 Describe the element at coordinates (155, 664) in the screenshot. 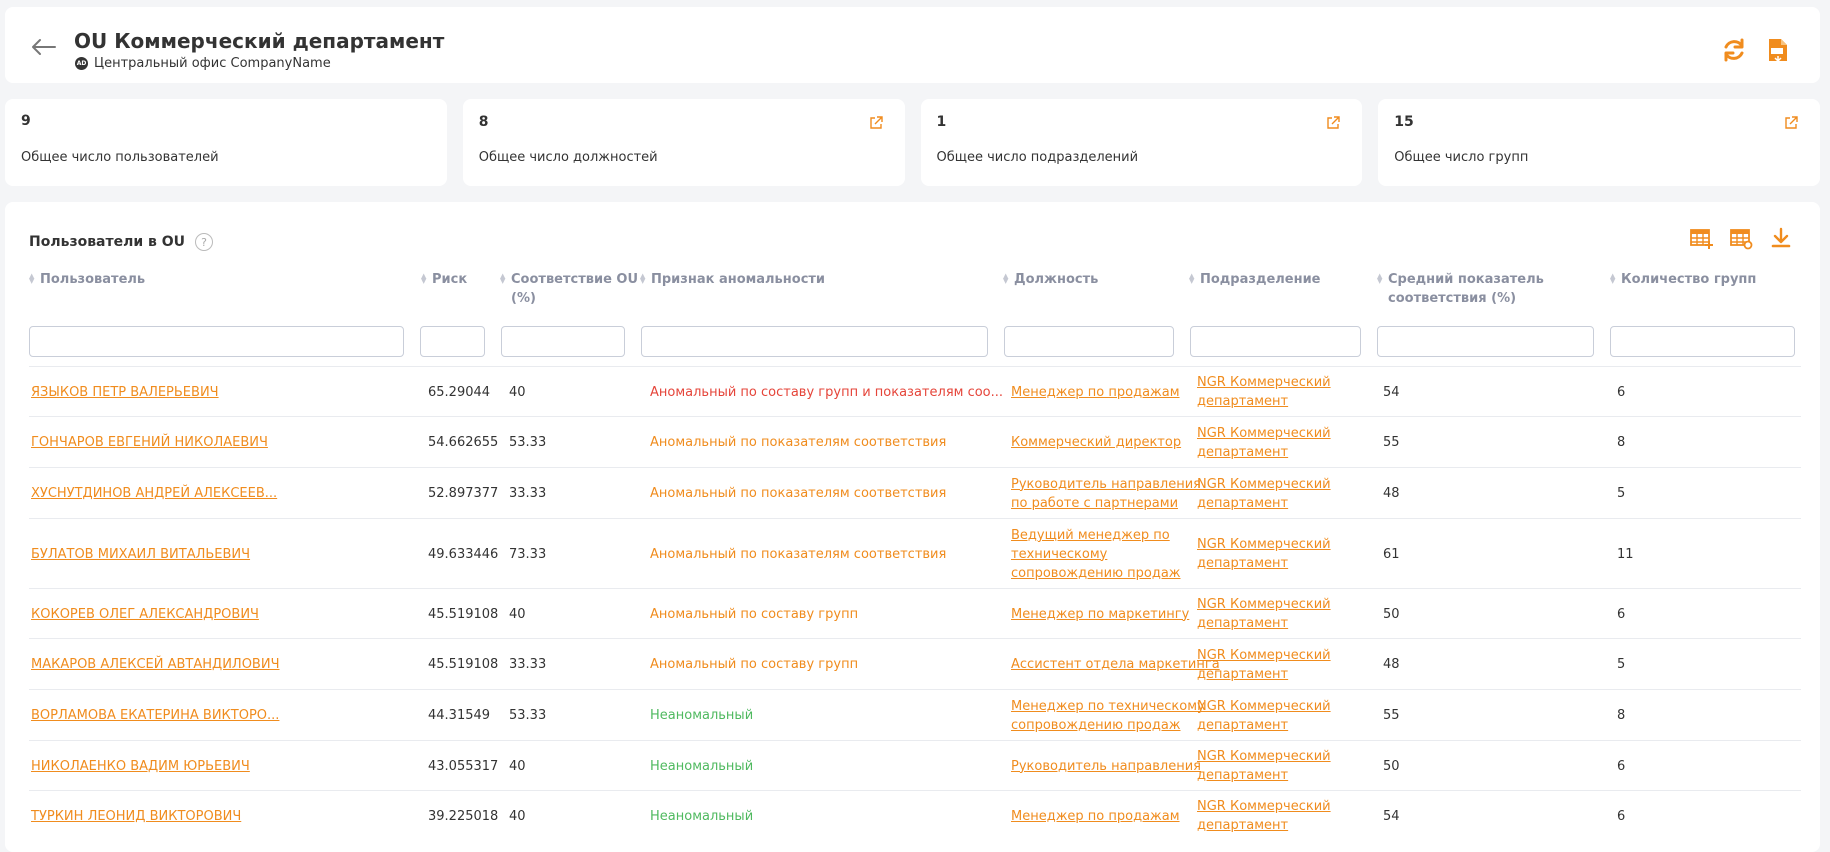

I see `user-link: МАКАРОВ АЛЕКСЕЙ АВТАНДИЛОВИЧ` at that location.